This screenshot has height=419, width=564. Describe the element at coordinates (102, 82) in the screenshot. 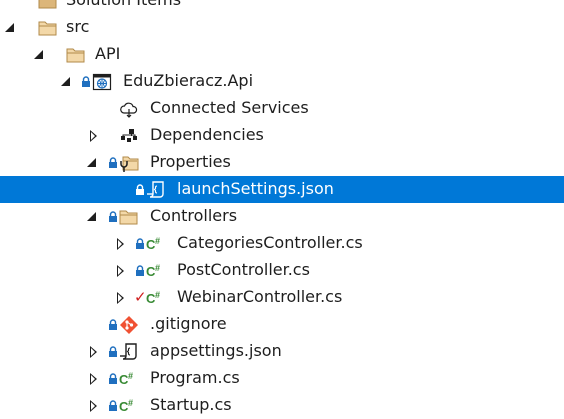

I see `web-project-icon` at that location.